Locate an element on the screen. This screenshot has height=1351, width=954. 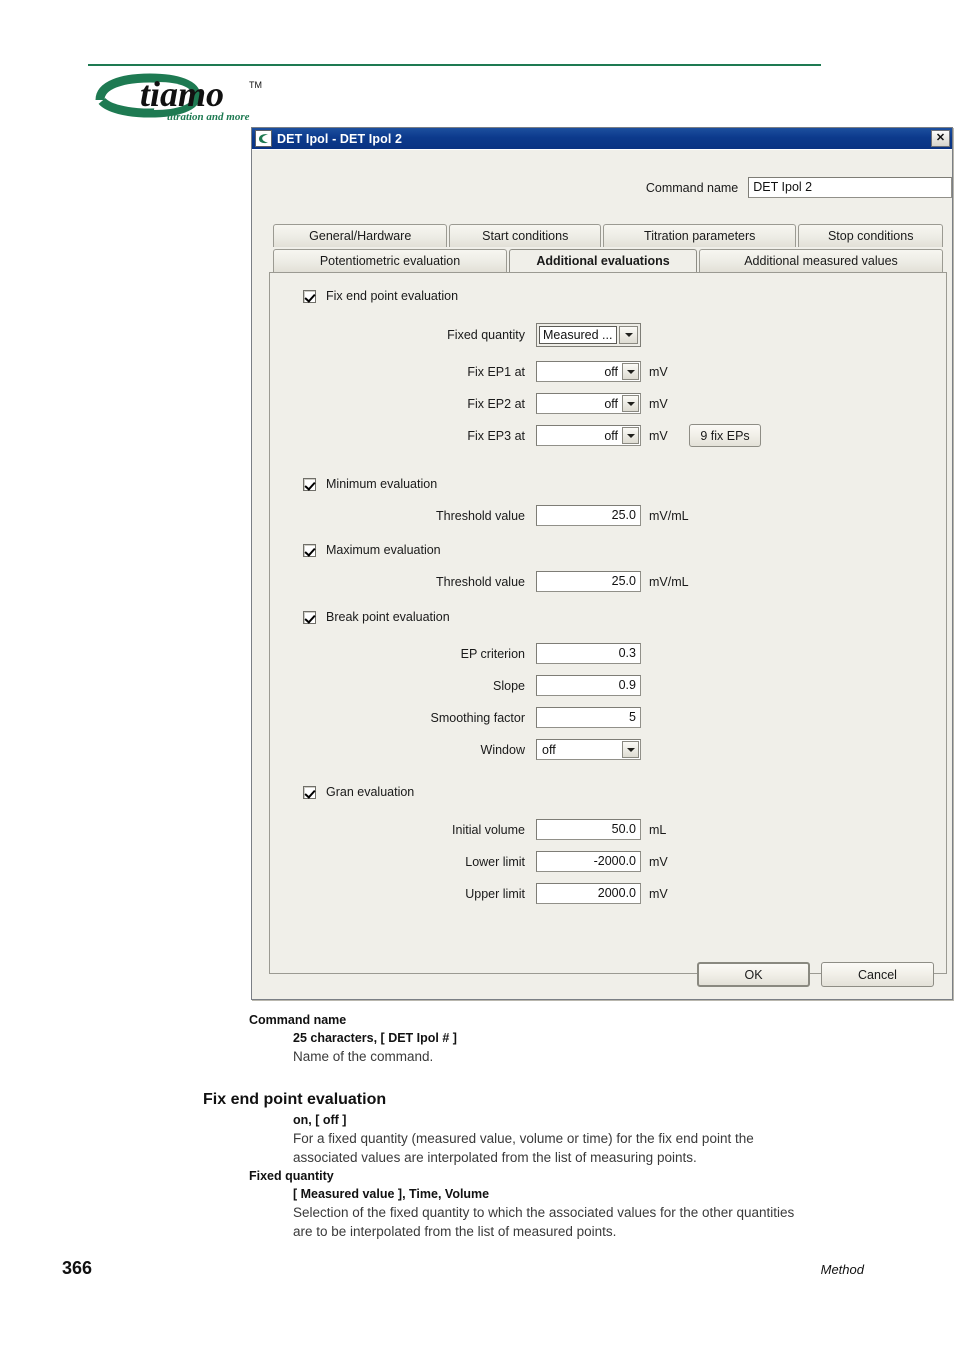
gran-evaluation-label: Gran evaluation is located at coordinates (370, 792).